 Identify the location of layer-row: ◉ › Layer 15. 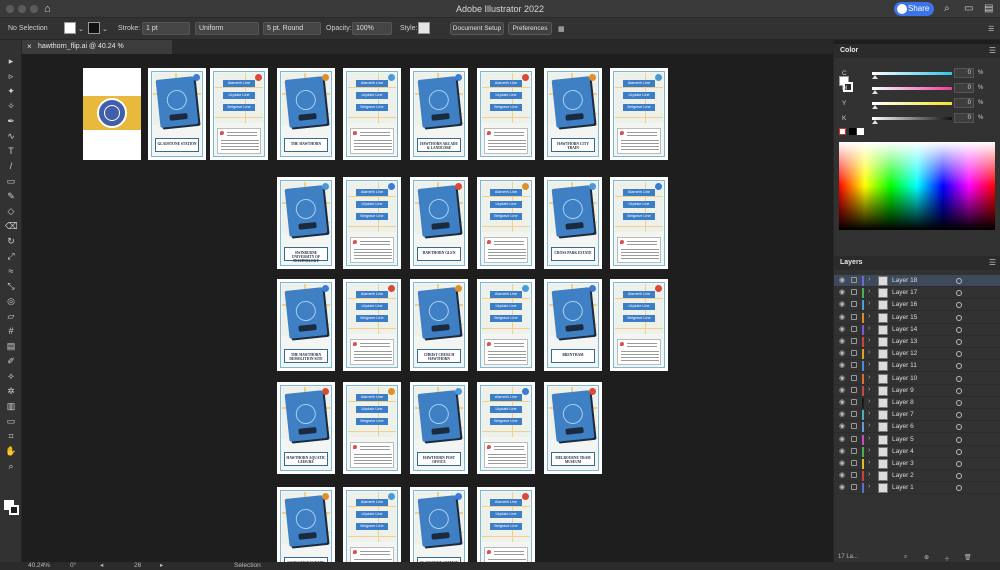
(917, 318).